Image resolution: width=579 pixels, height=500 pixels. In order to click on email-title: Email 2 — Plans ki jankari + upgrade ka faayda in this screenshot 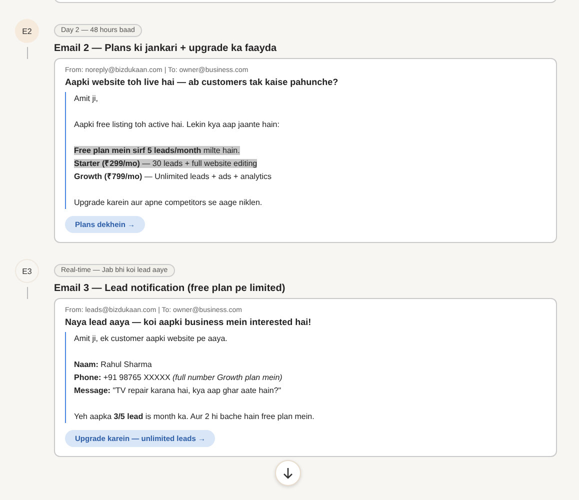, I will do `click(166, 48)`.